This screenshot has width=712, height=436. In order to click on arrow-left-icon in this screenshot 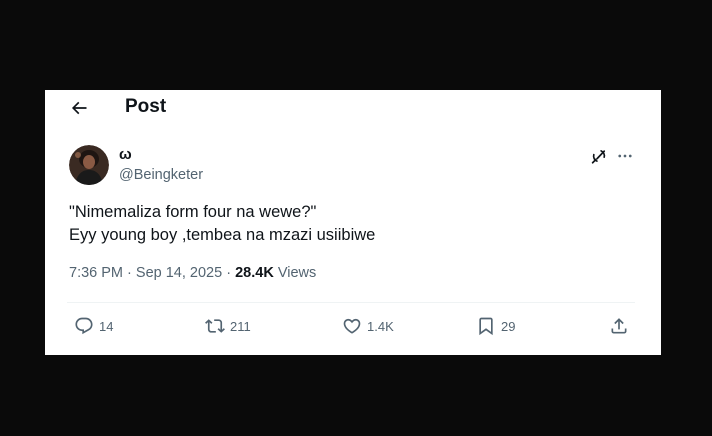, I will do `click(79, 108)`.